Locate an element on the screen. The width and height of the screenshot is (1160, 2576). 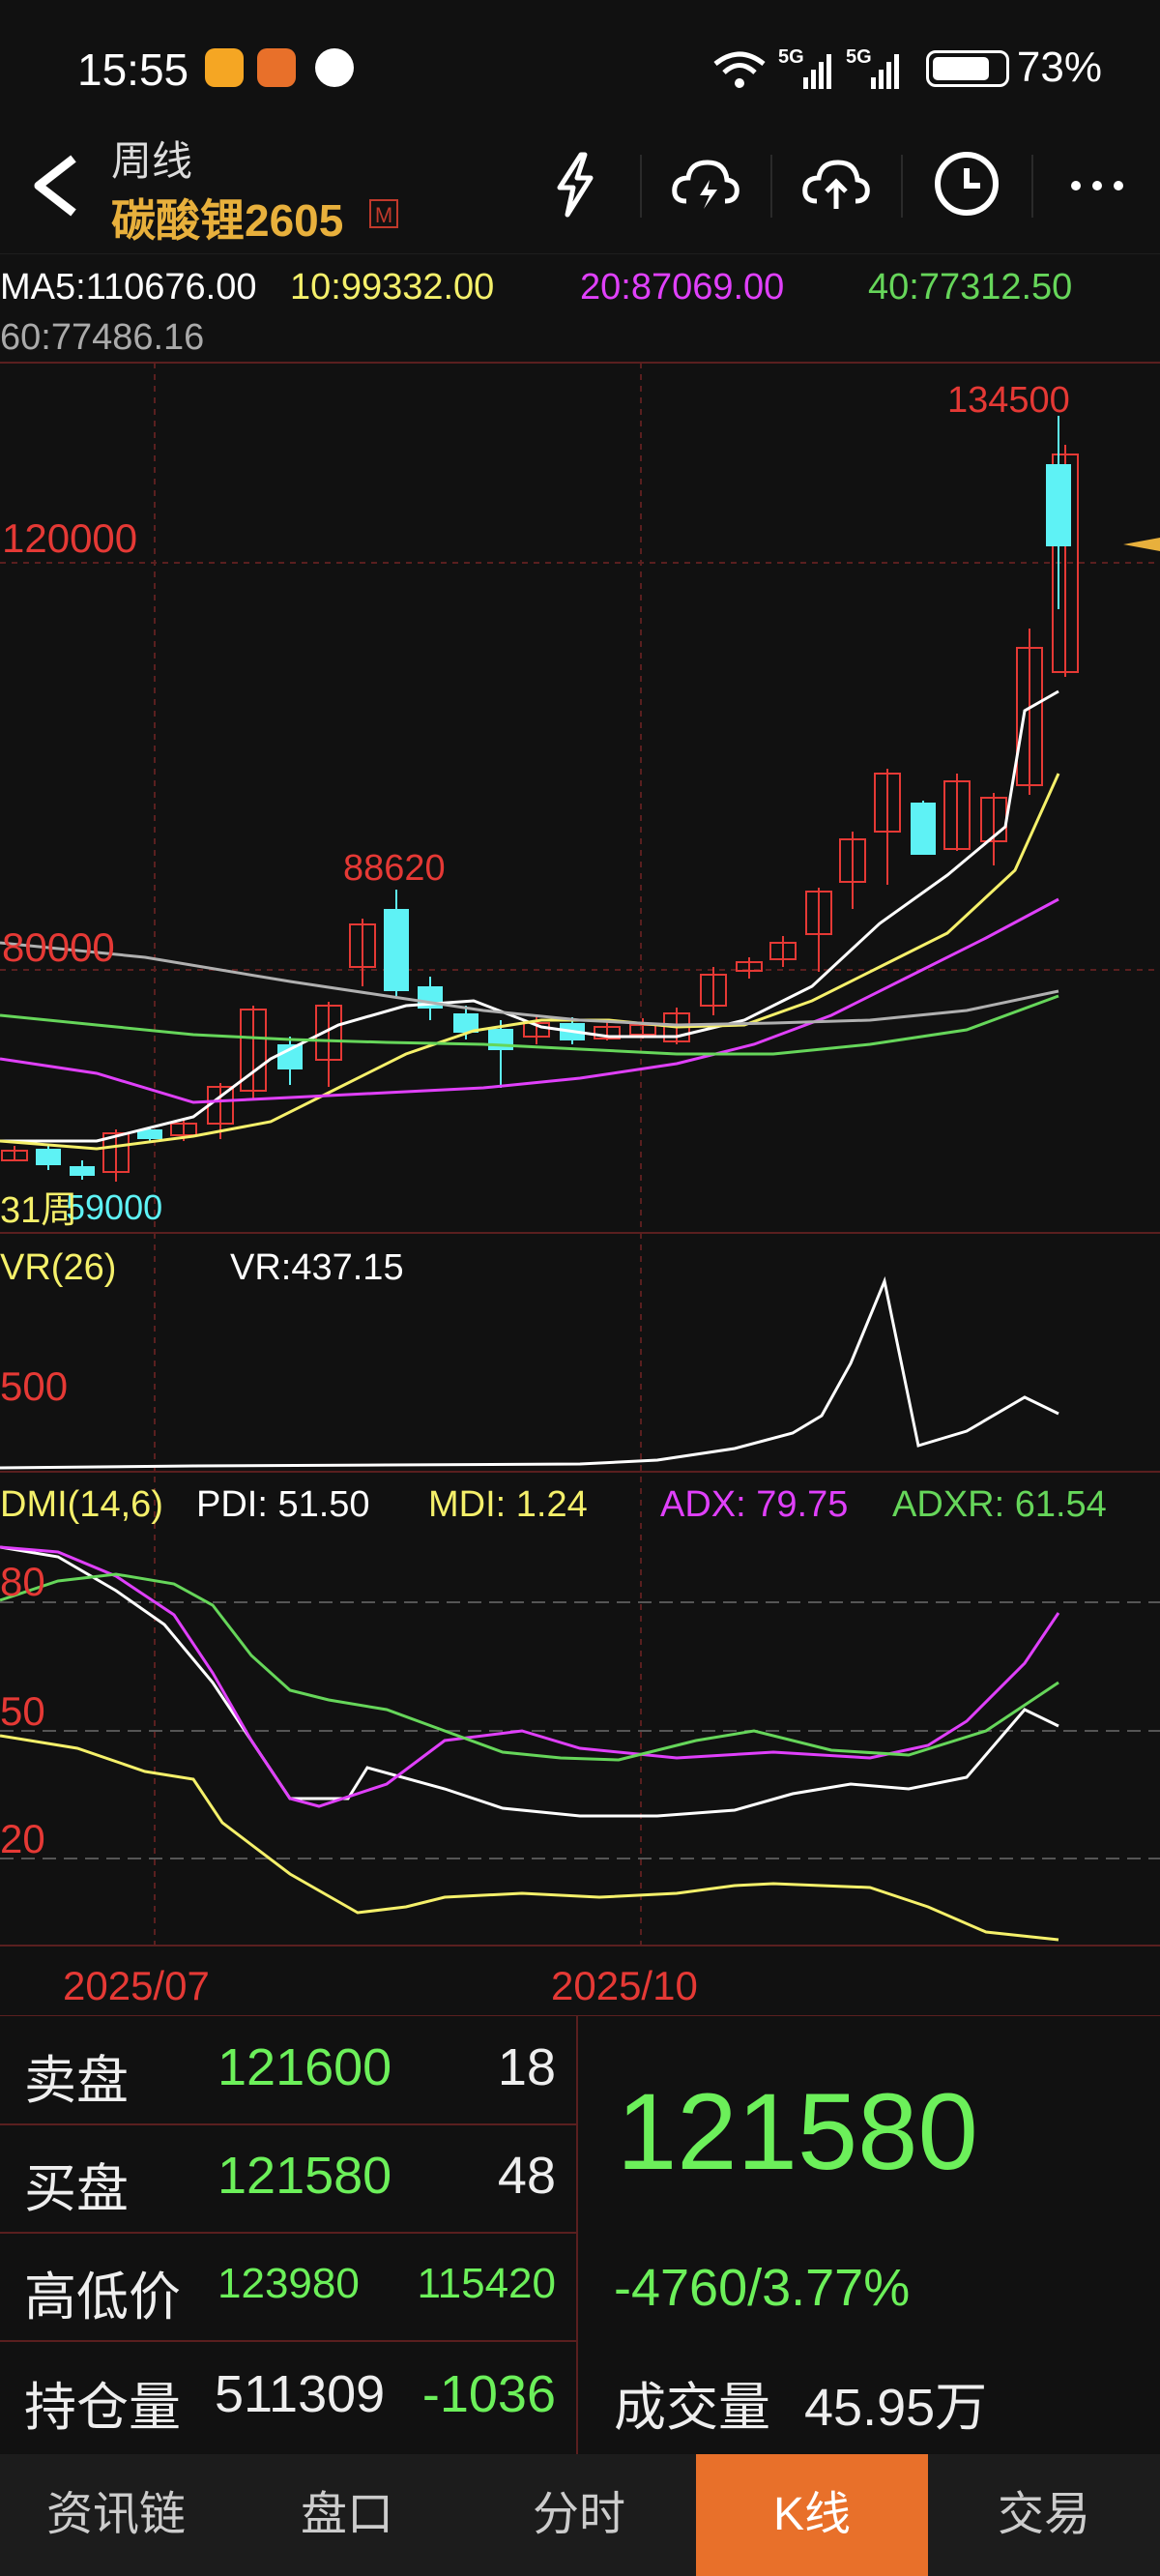
clock-icon is located at coordinates (967, 183).